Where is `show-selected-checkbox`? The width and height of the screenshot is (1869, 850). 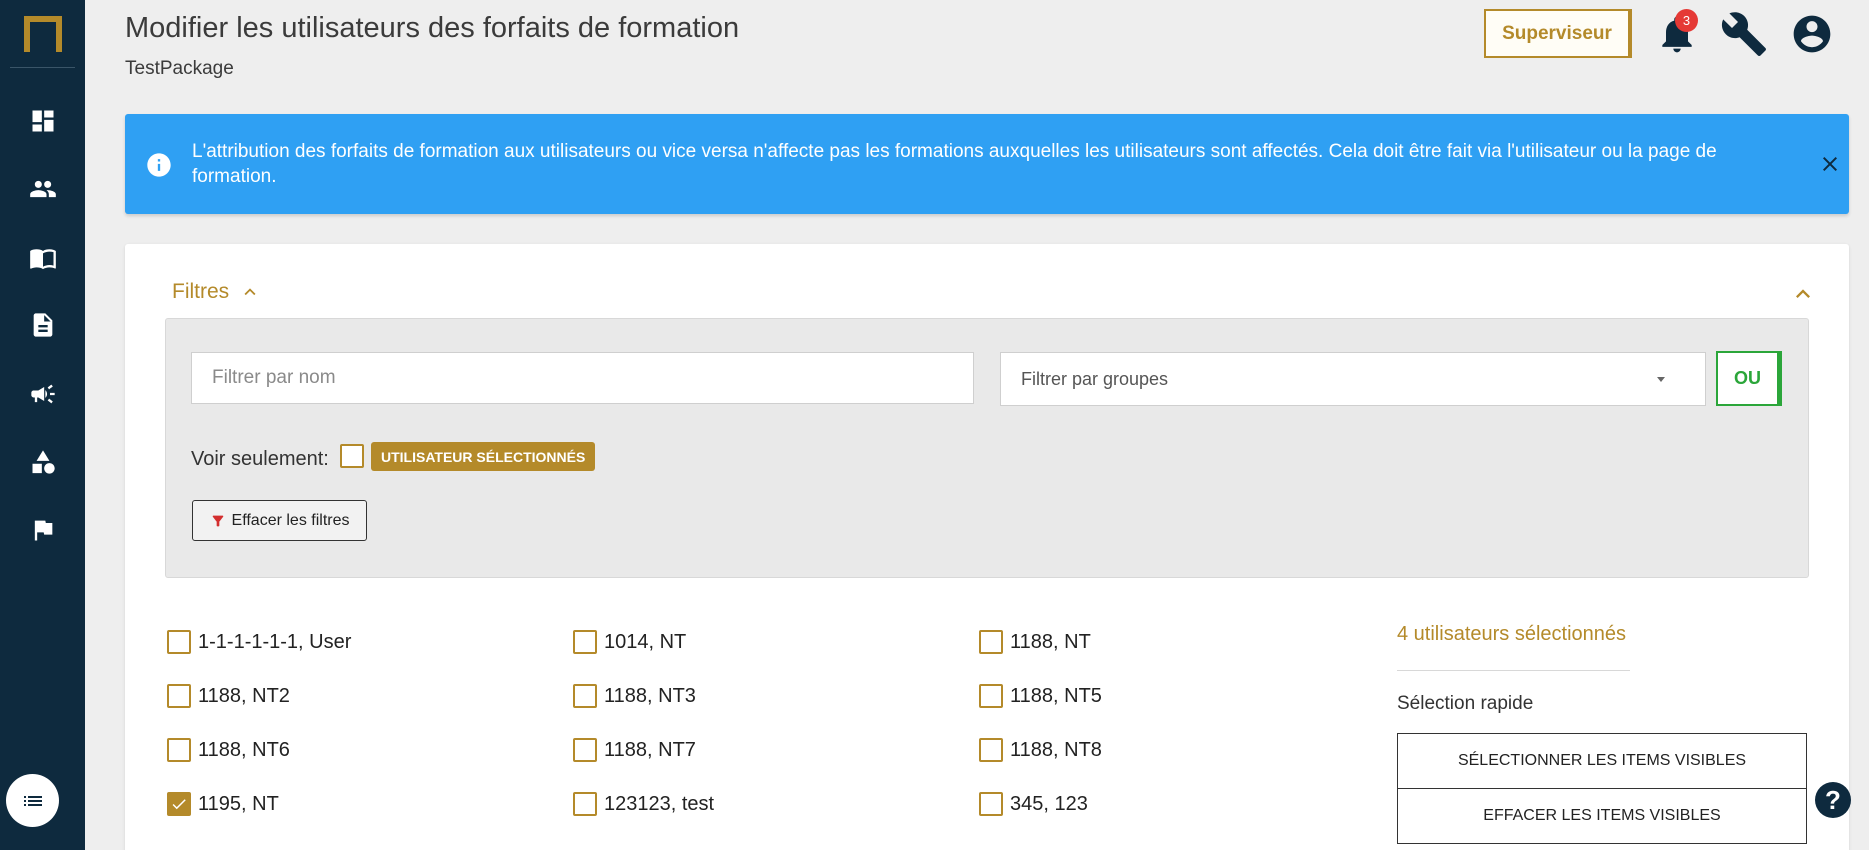 show-selected-checkbox is located at coordinates (352, 456).